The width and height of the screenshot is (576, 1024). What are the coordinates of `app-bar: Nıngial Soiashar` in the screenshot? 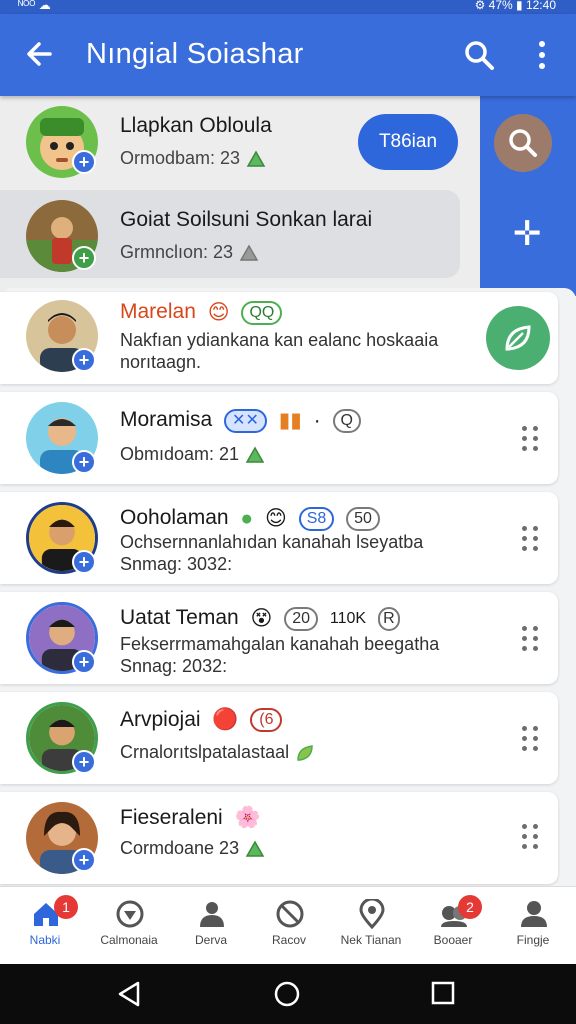 It's located at (288, 55).